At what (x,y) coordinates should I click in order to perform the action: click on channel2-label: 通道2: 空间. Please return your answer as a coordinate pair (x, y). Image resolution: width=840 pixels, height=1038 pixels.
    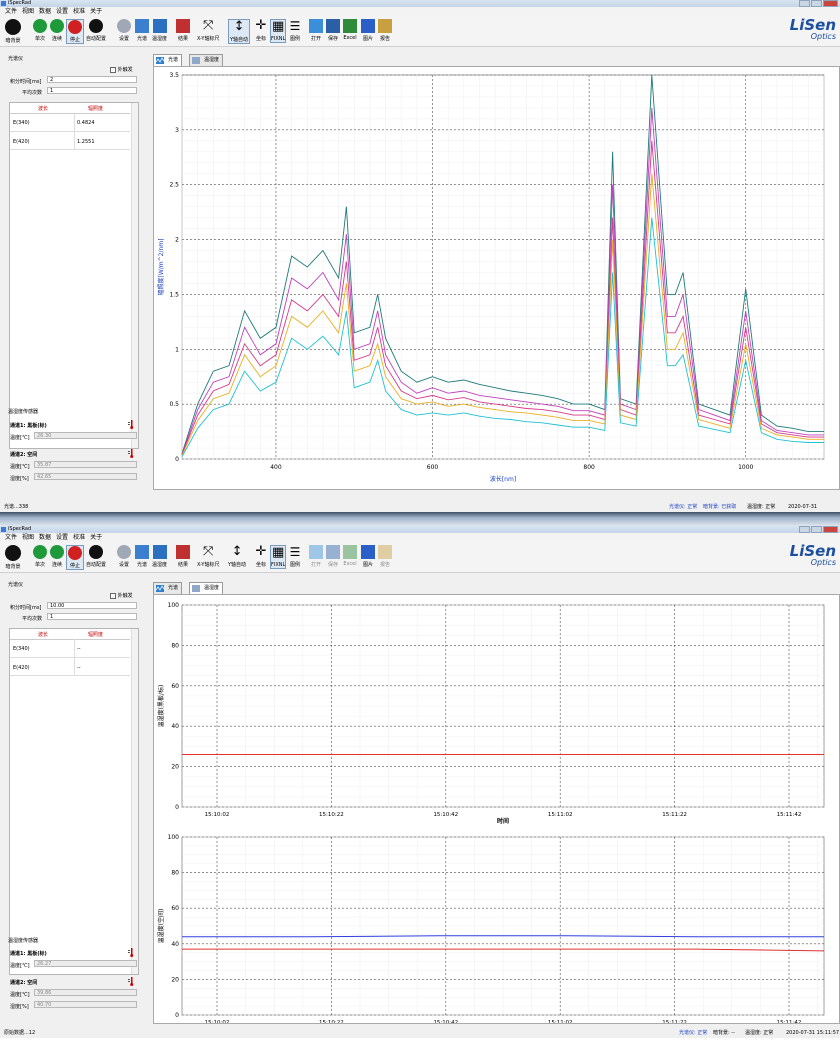
    Looking at the image, I should click on (24, 455).